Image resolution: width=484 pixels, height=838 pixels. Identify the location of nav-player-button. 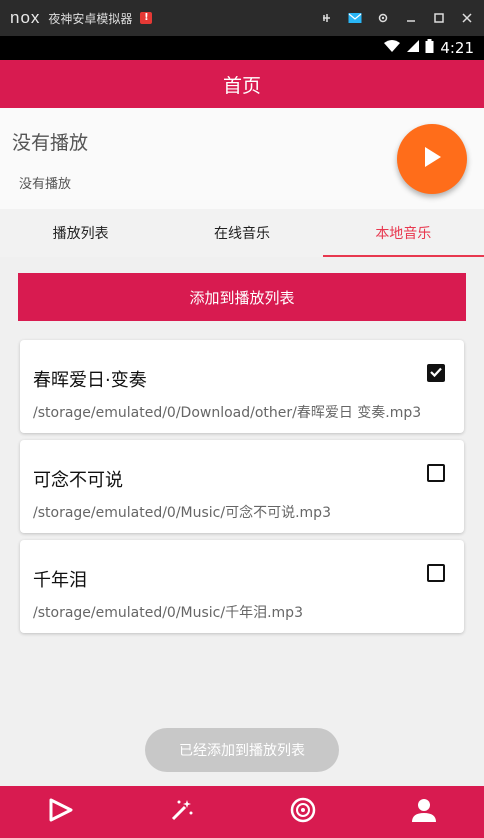
(61, 812).